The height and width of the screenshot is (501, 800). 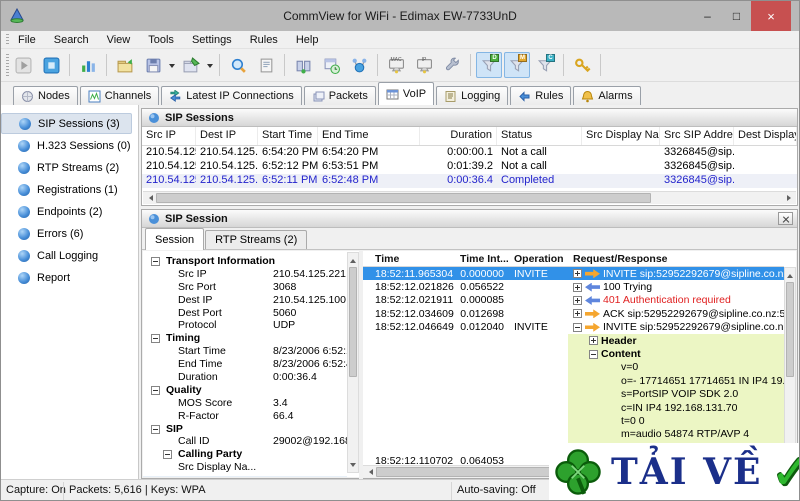 What do you see at coordinates (458, 136) in the screenshot?
I see `col-duration: Duration` at bounding box center [458, 136].